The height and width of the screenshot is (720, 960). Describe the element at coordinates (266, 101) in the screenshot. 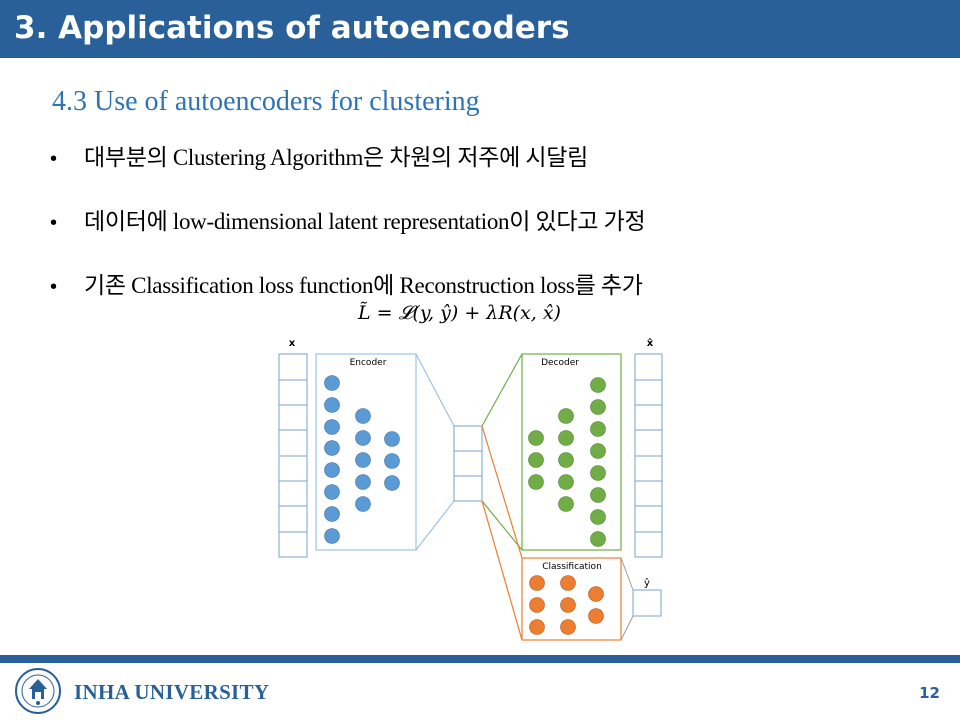

I see `slide-subtitle: 4.3 Use of autoencoders for clustering` at that location.